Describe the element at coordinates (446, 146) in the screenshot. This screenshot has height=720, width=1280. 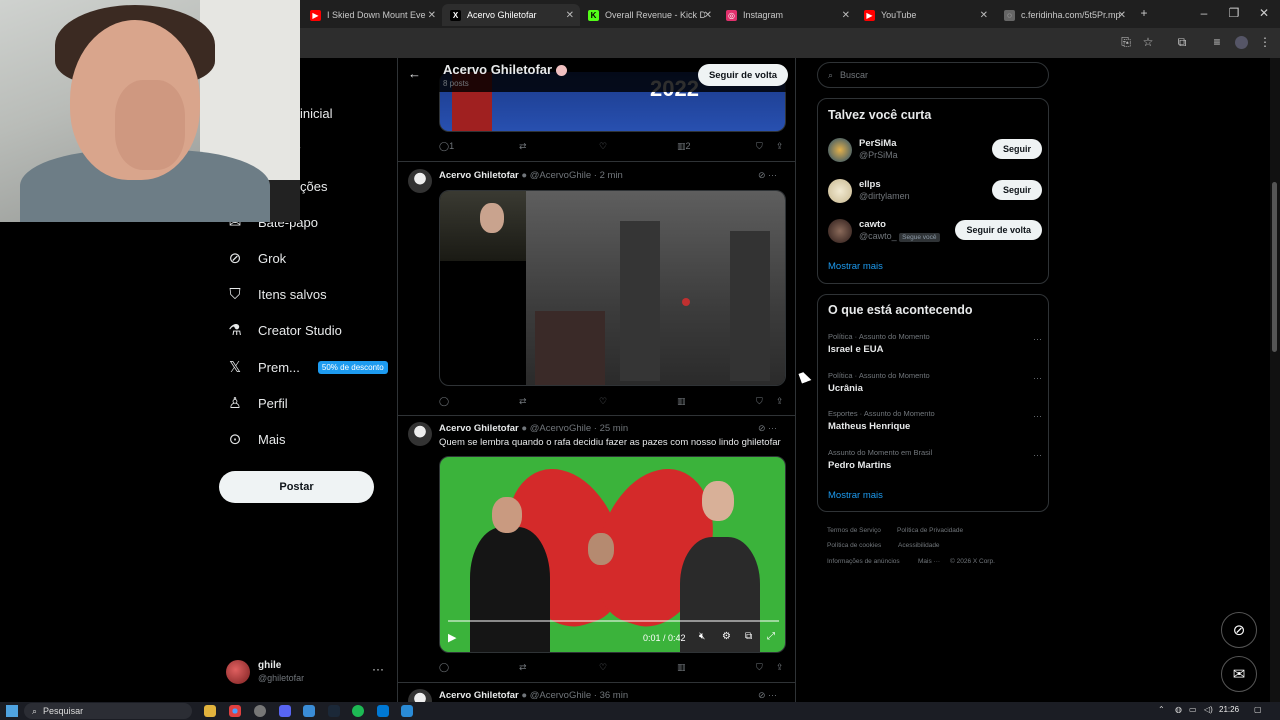
I see `reply-icon: ◯ 1` at that location.